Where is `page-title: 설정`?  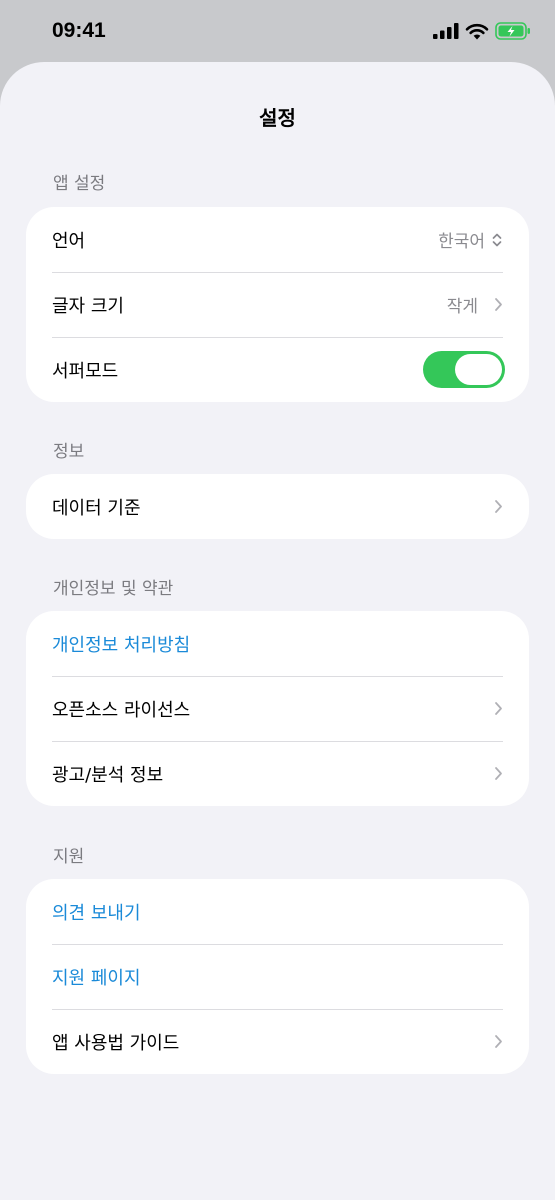 page-title: 설정 is located at coordinates (277, 118).